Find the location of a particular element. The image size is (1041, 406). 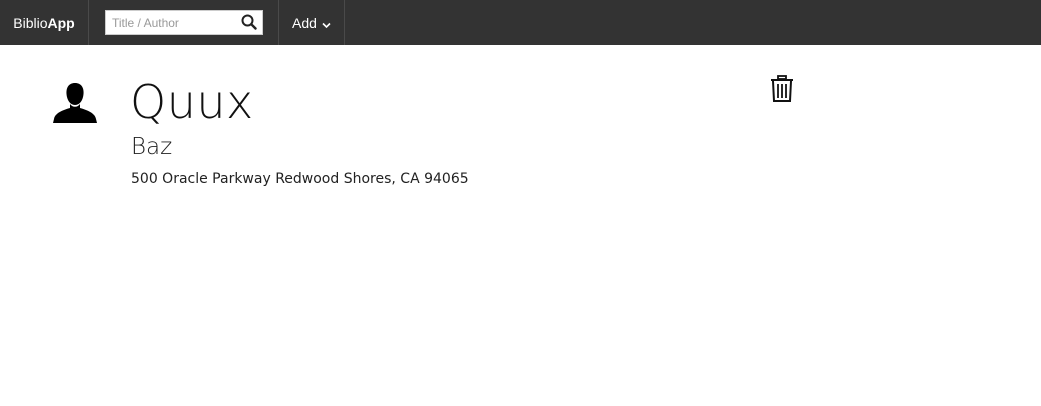

brand-logo: Biblio App is located at coordinates (44, 22).